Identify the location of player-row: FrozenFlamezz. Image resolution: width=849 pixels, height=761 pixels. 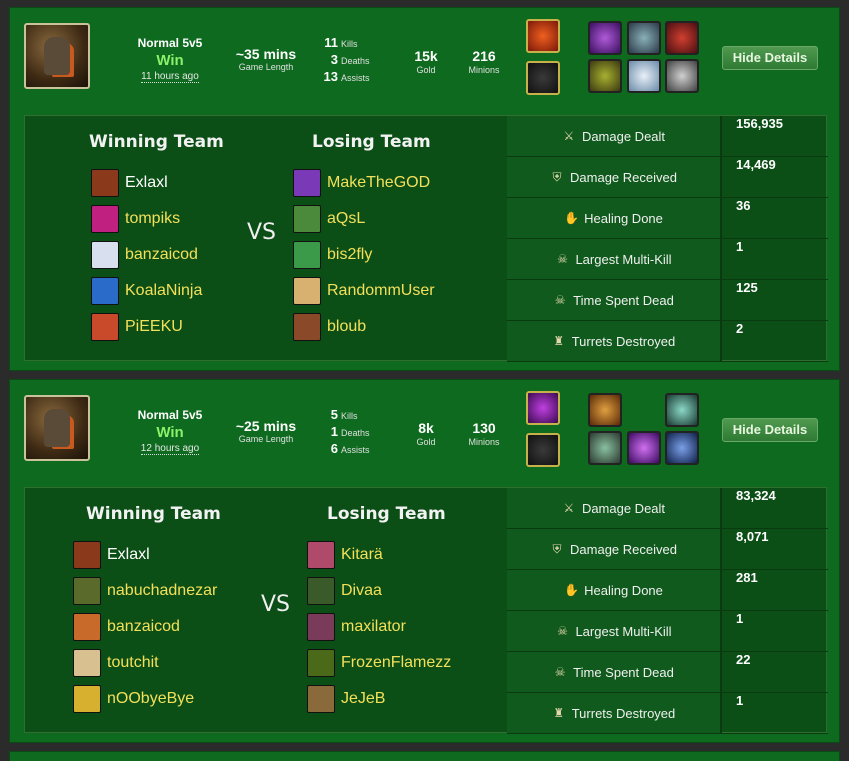
(379, 663).